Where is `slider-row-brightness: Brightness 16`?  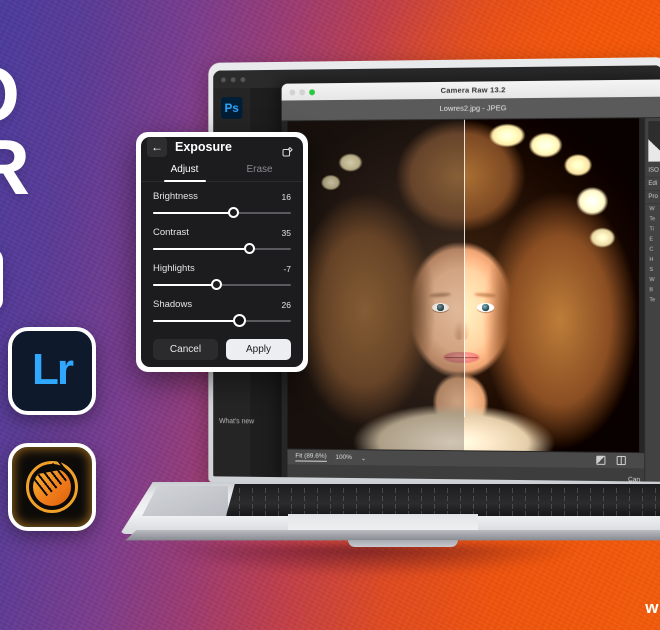 slider-row-brightness: Brightness 16 is located at coordinates (222, 204).